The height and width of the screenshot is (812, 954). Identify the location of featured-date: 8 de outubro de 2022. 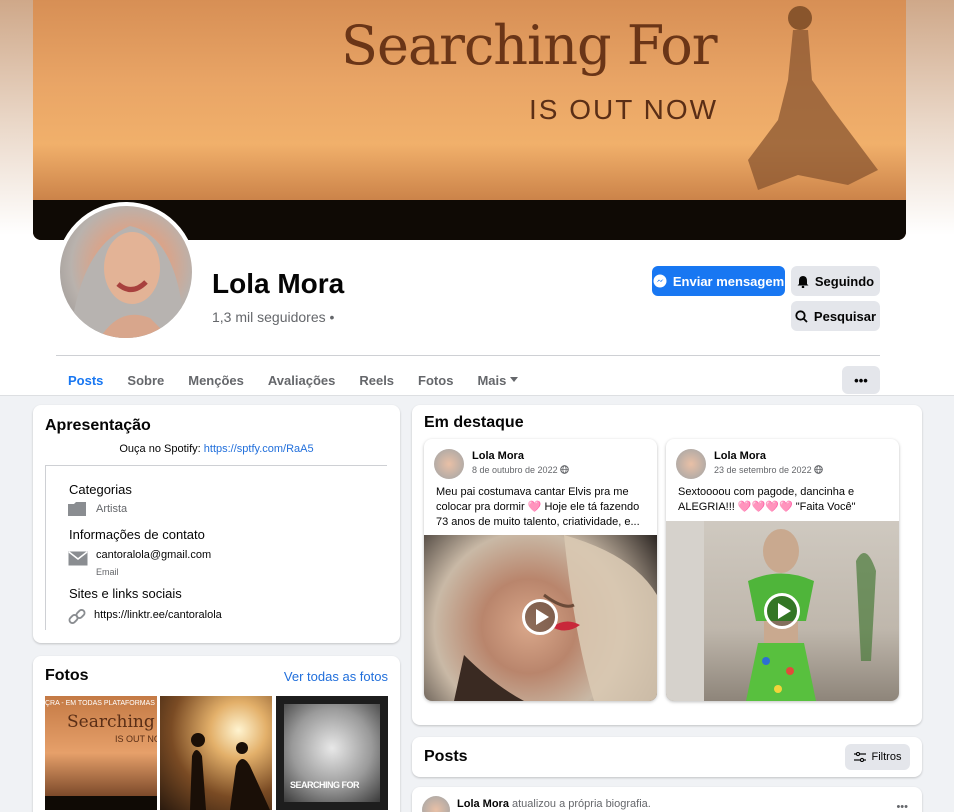
(520, 470).